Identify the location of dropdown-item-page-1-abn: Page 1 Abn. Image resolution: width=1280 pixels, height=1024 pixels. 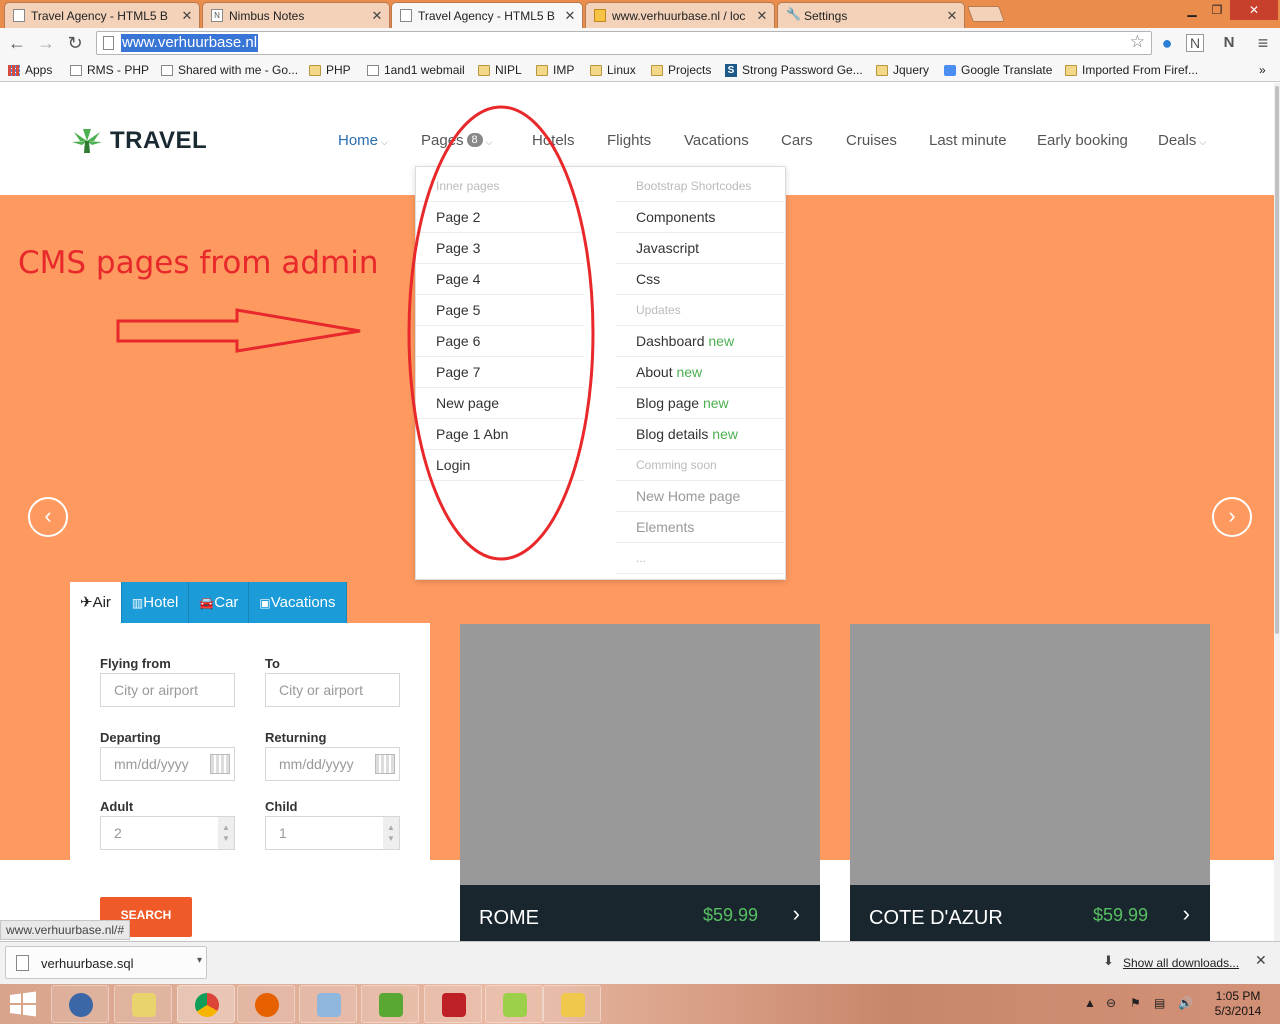
(500, 434).